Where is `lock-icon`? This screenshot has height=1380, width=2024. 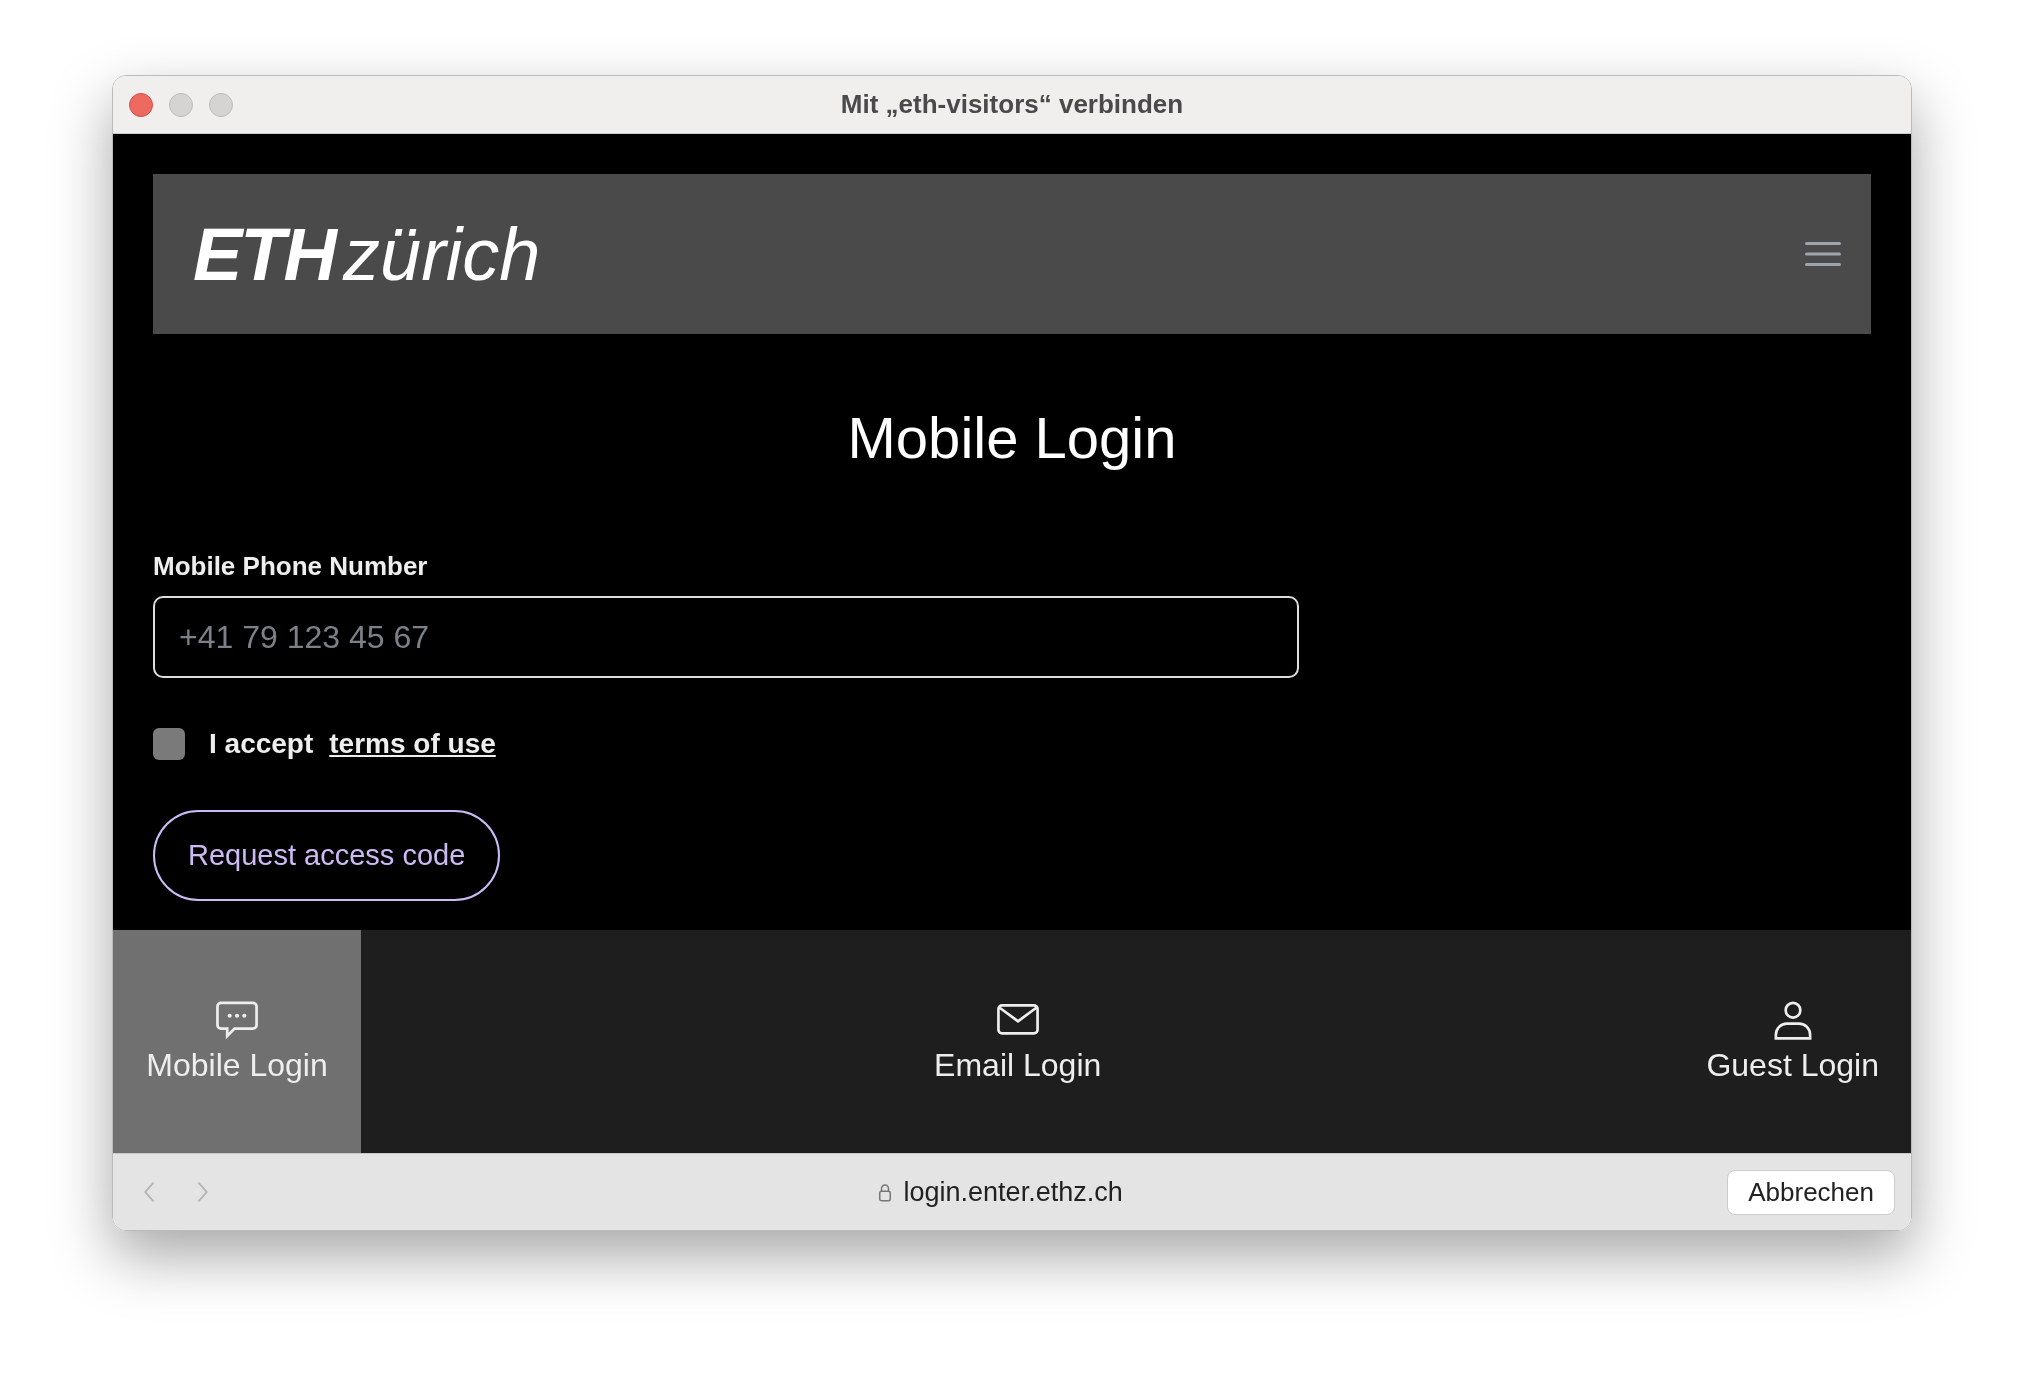 lock-icon is located at coordinates (884, 1192).